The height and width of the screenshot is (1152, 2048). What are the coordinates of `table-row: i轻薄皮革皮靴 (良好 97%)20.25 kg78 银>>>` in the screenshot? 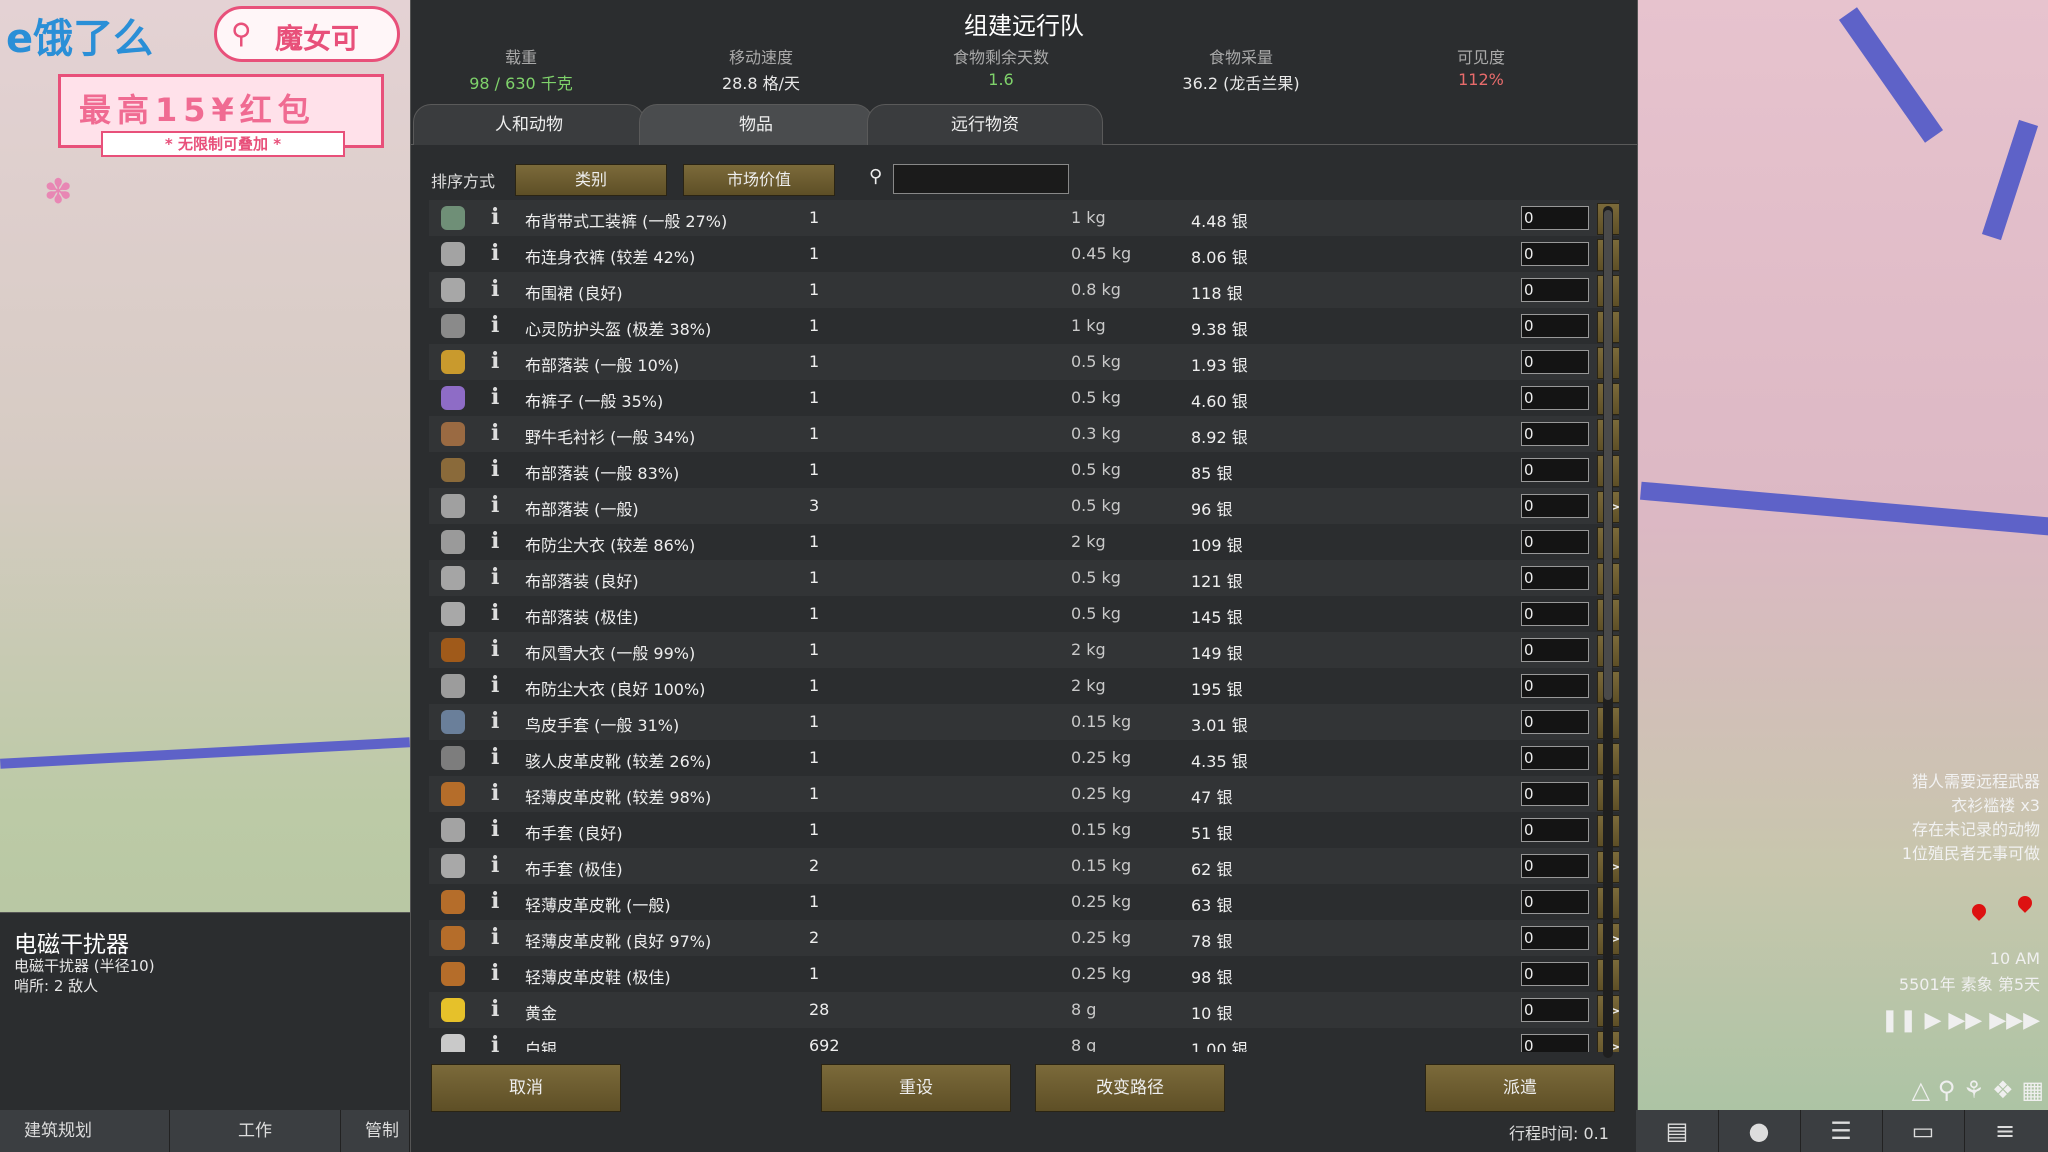 It's located at (1024, 938).